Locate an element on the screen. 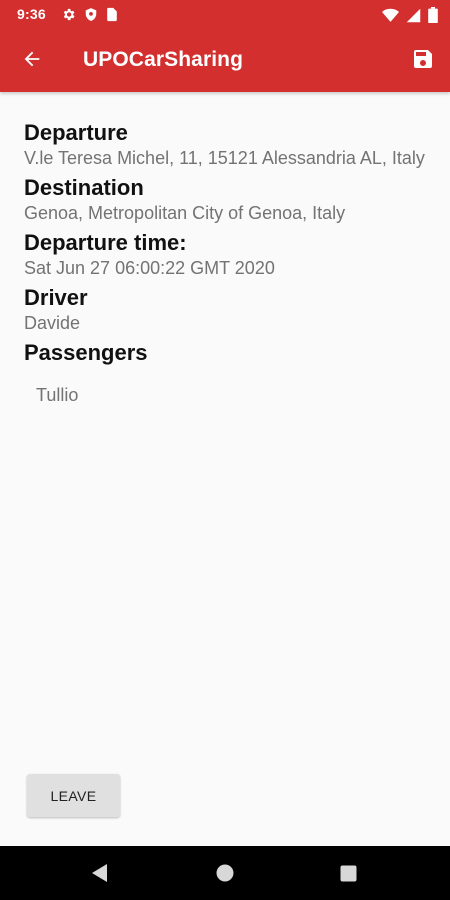  arrow-back-icon is located at coordinates (32, 61).